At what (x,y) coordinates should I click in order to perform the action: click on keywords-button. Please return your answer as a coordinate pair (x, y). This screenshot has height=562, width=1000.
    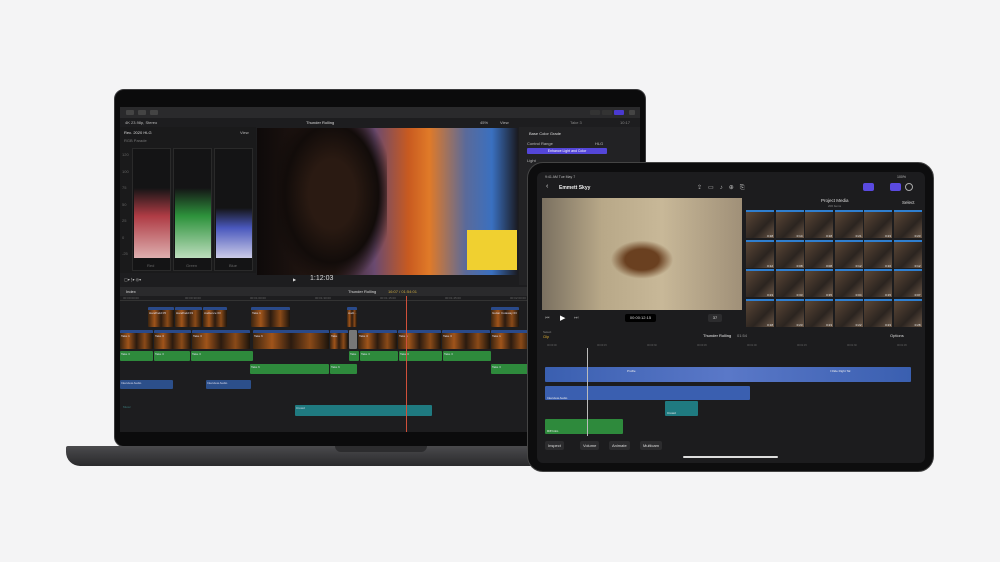
    Looking at the image, I should click on (142, 112).